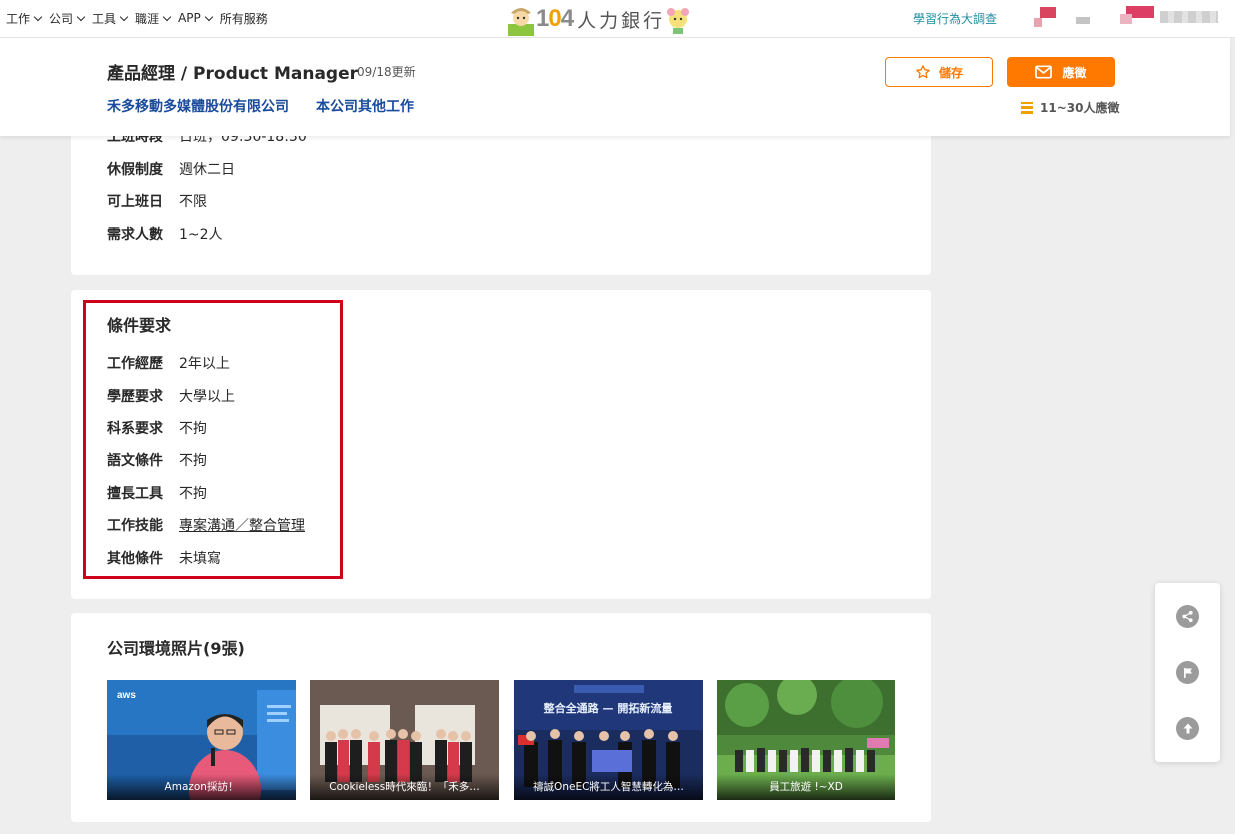 Image resolution: width=1235 pixels, height=834 pixels. I want to click on nav-item-label: APP, so click(189, 18).